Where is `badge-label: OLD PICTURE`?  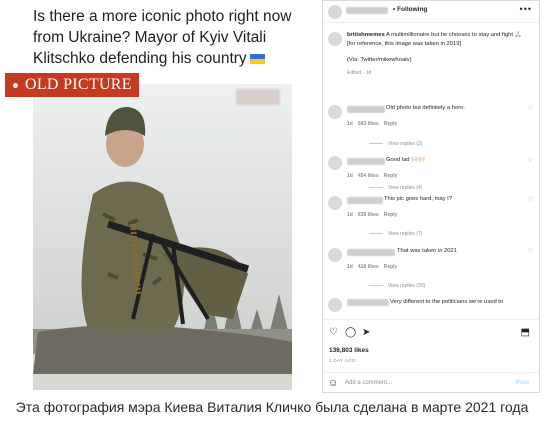
badge-label: OLD PICTURE is located at coordinates (78, 84).